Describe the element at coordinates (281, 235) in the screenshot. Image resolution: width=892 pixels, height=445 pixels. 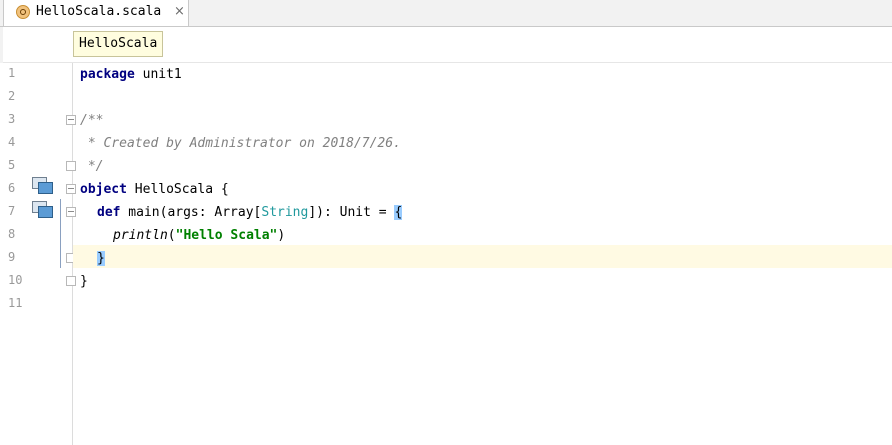
I see `code-text: )` at that location.